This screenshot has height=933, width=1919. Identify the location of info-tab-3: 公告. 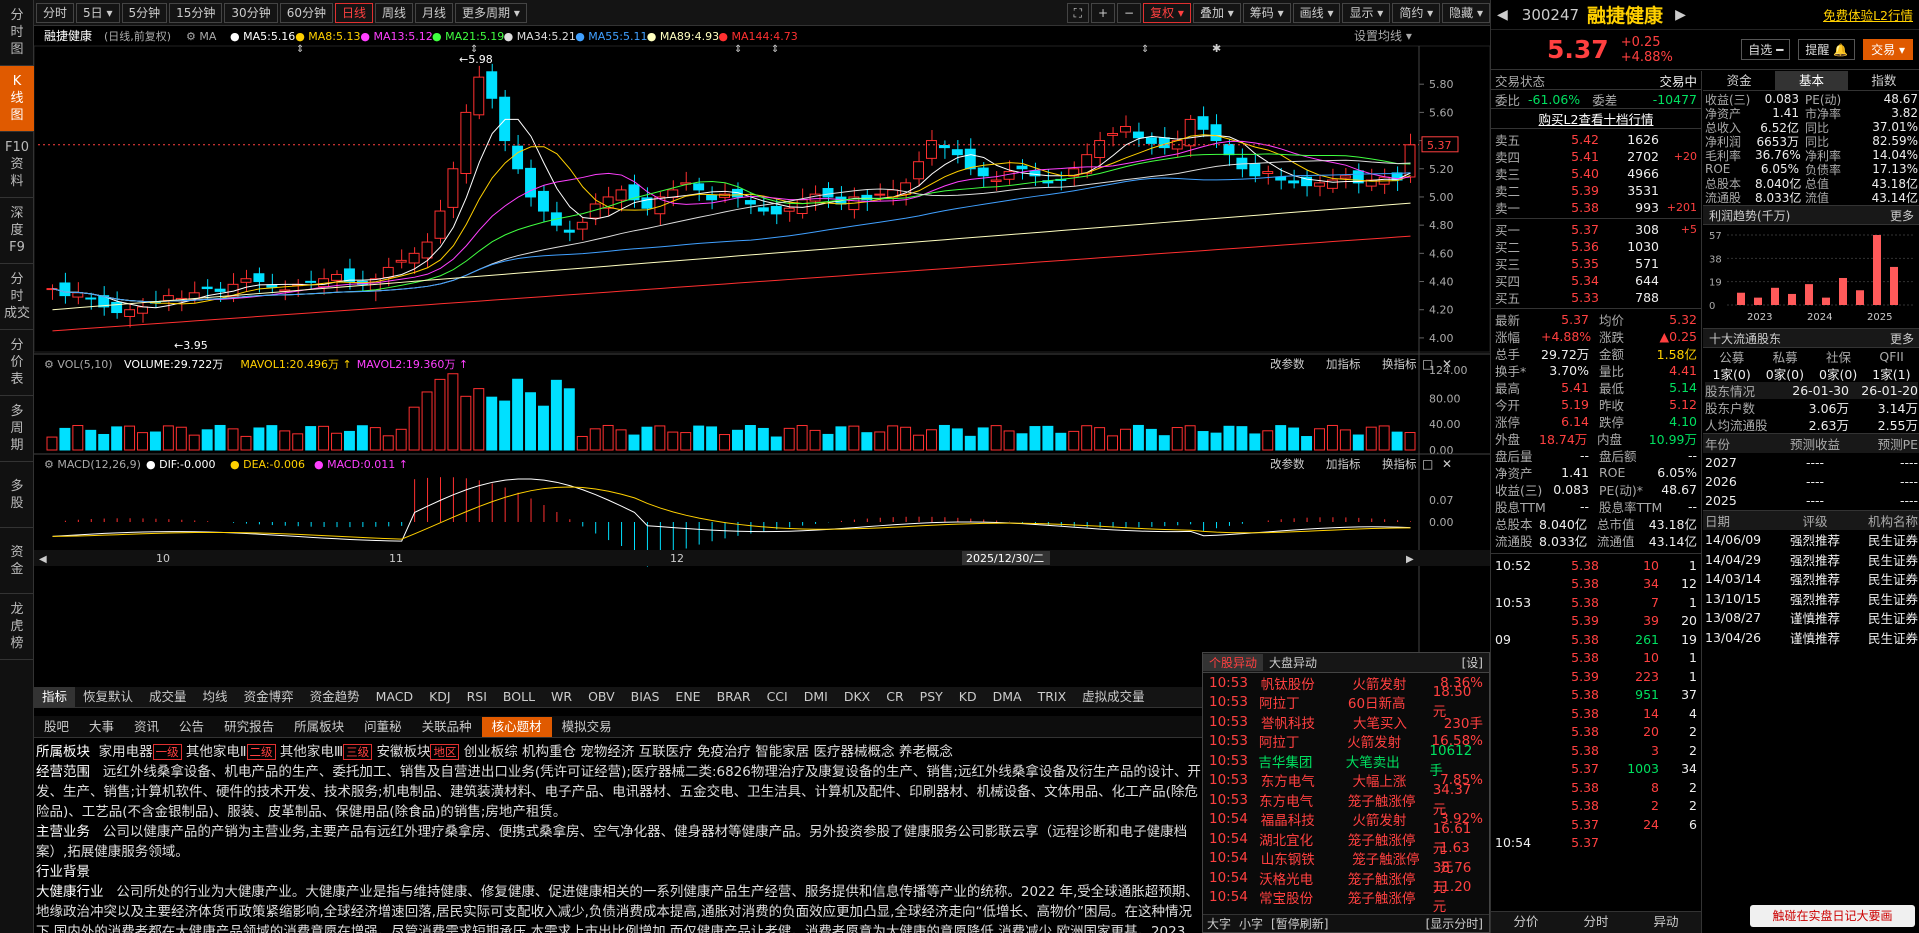
(191, 727).